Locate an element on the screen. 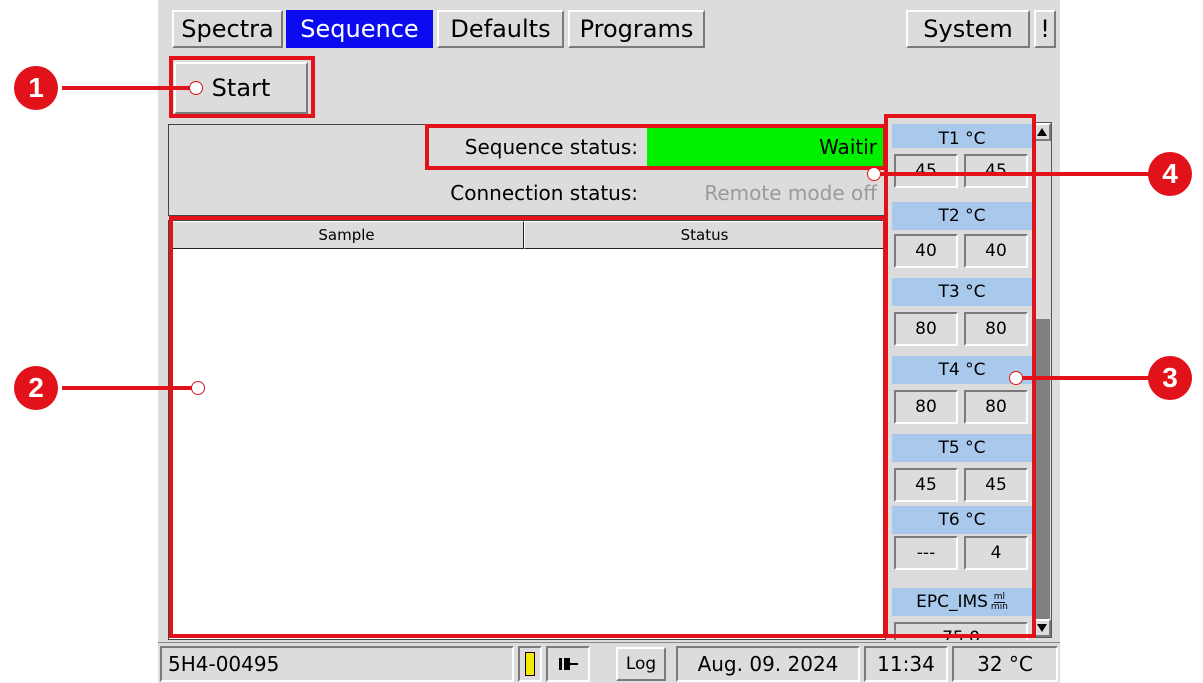  tab-spectra: Spectra is located at coordinates (227, 29).